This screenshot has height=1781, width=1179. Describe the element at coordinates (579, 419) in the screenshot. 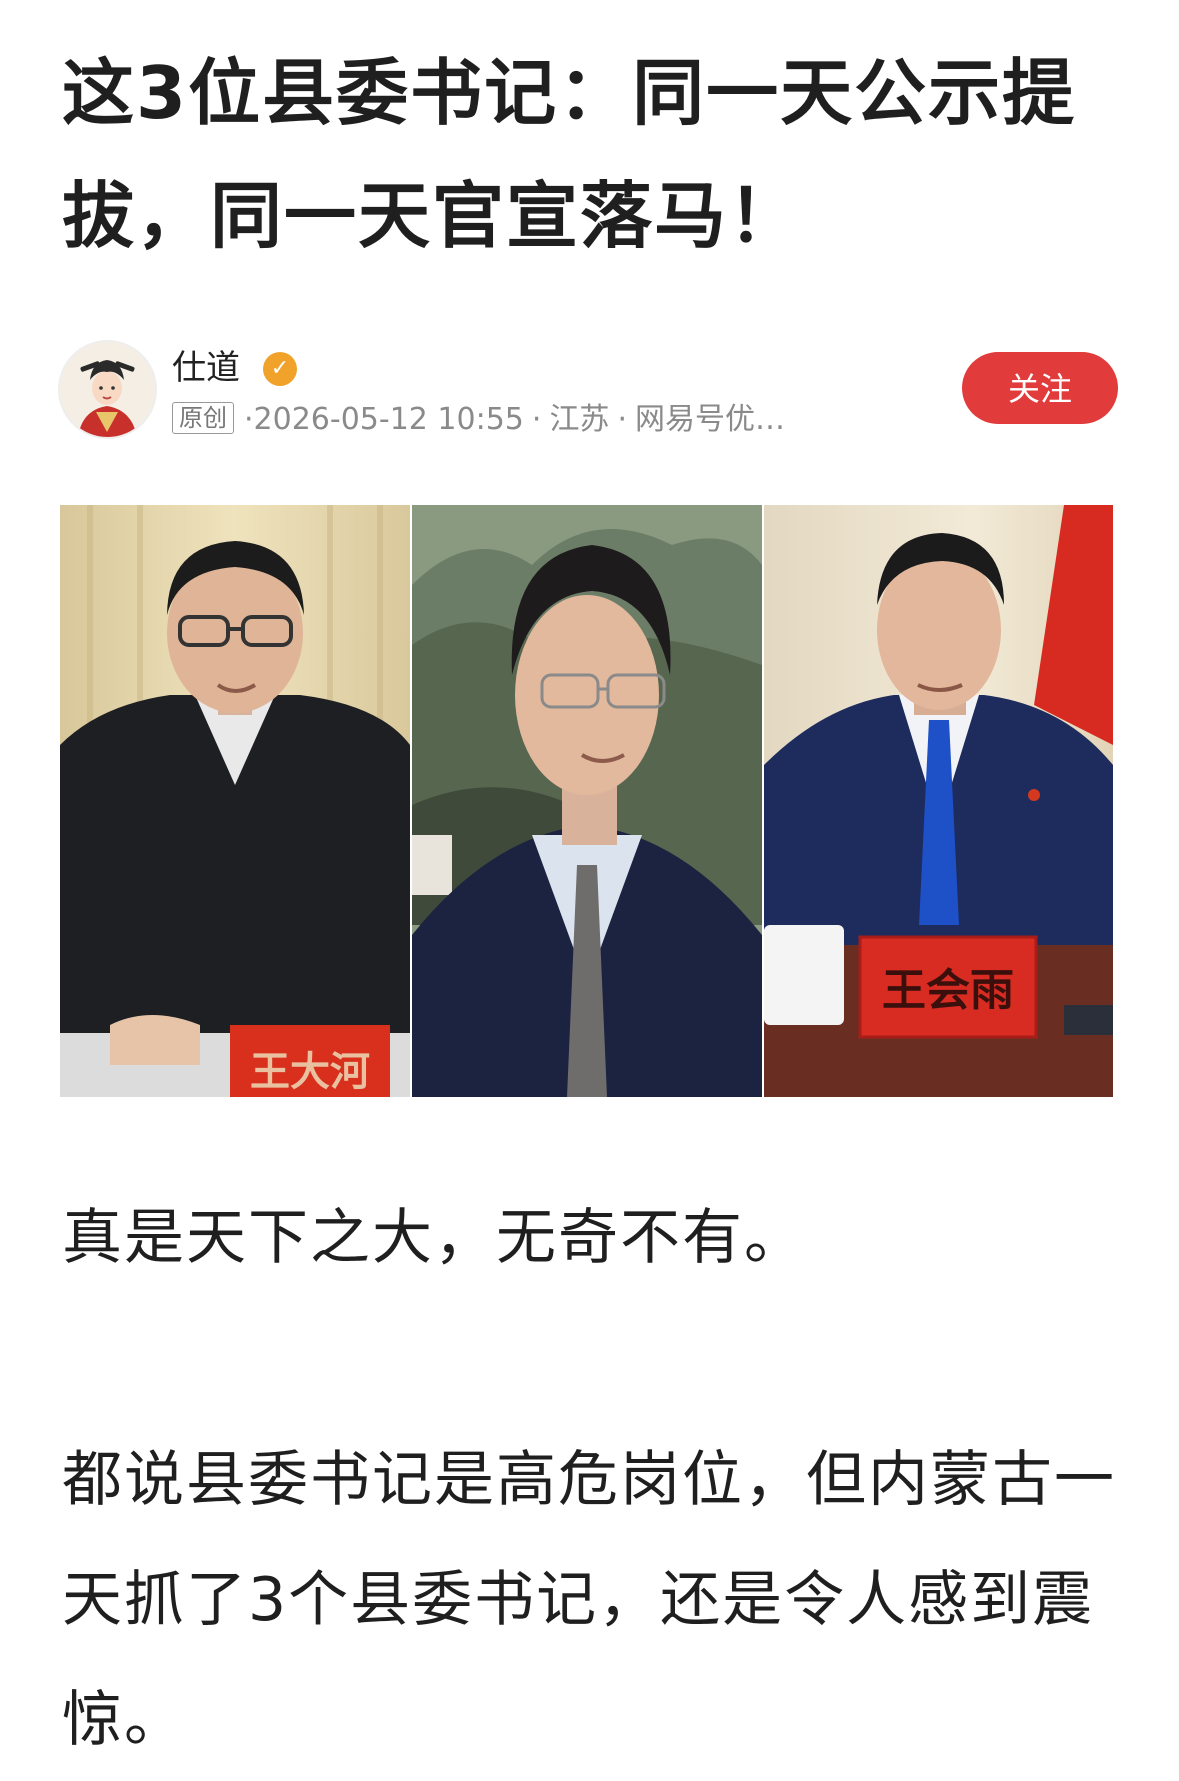

I see `publish-location: 江苏` at that location.